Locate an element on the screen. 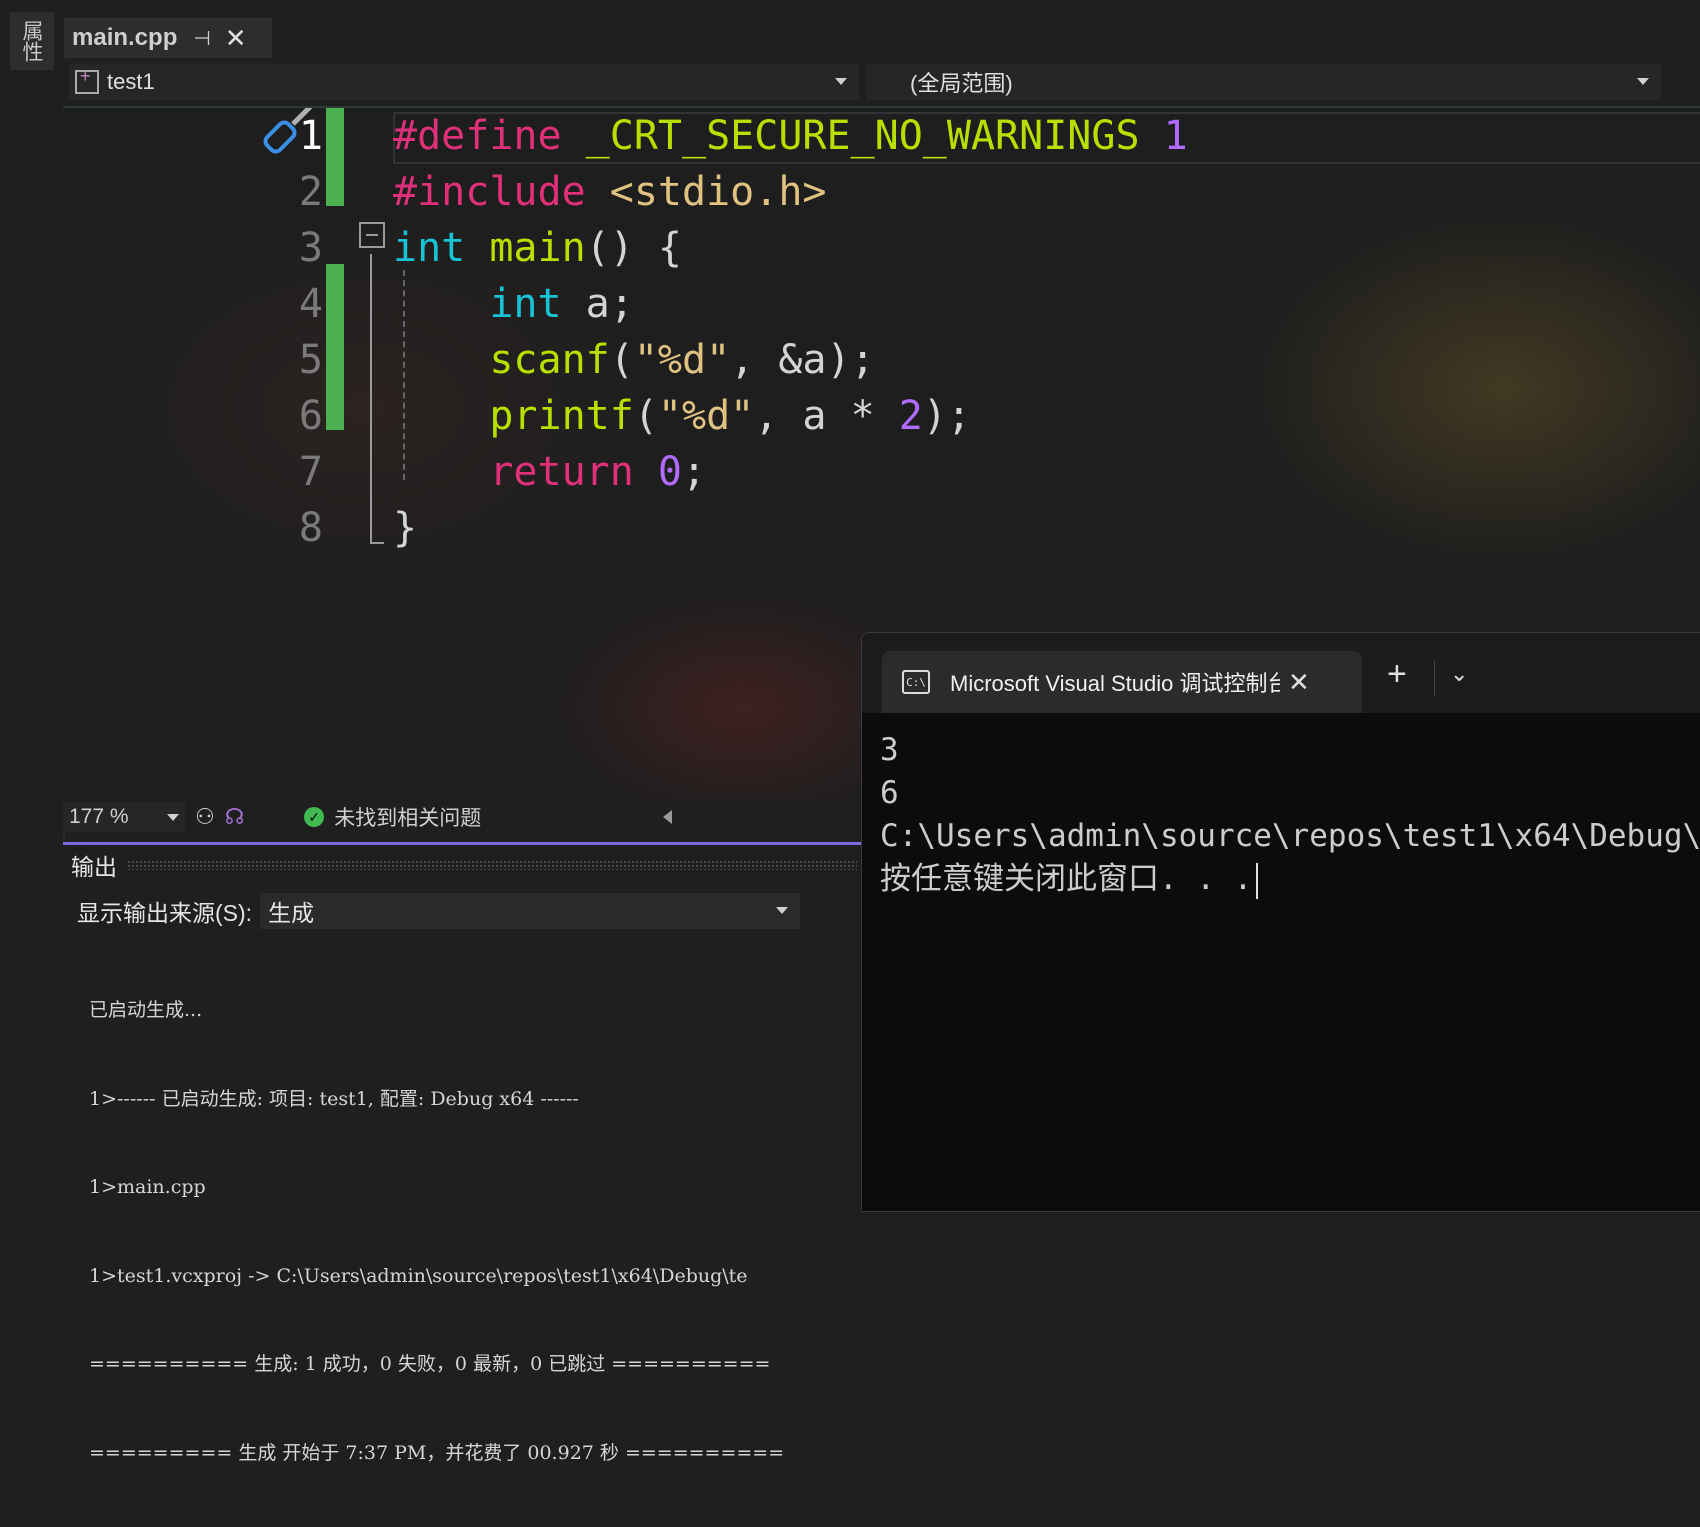  line-number: 5 is located at coordinates (310, 360).